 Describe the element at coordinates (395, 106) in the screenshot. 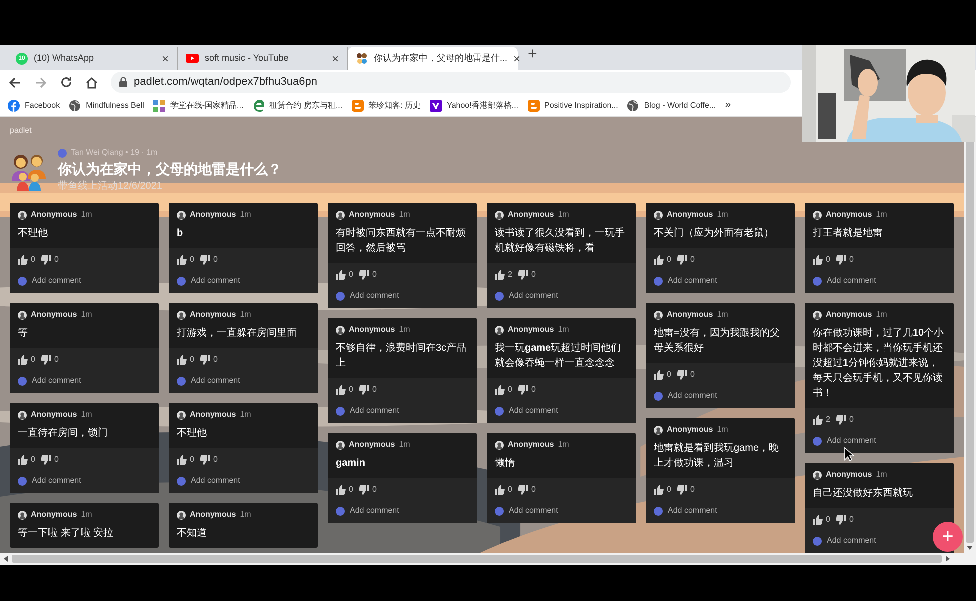

I see `bookmark-link: 笨珍知客: 历史` at that location.